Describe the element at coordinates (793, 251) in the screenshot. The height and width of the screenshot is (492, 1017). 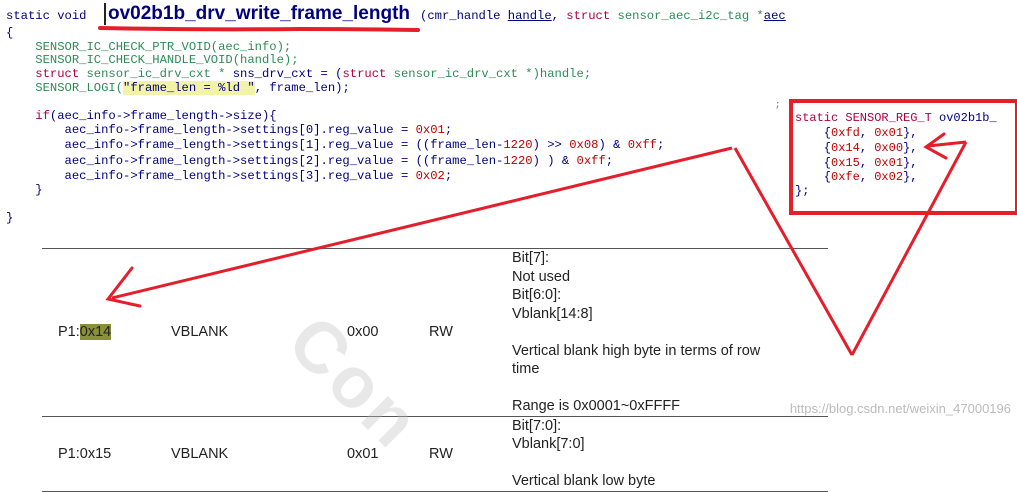
I see `annotation-triangle-left` at that location.